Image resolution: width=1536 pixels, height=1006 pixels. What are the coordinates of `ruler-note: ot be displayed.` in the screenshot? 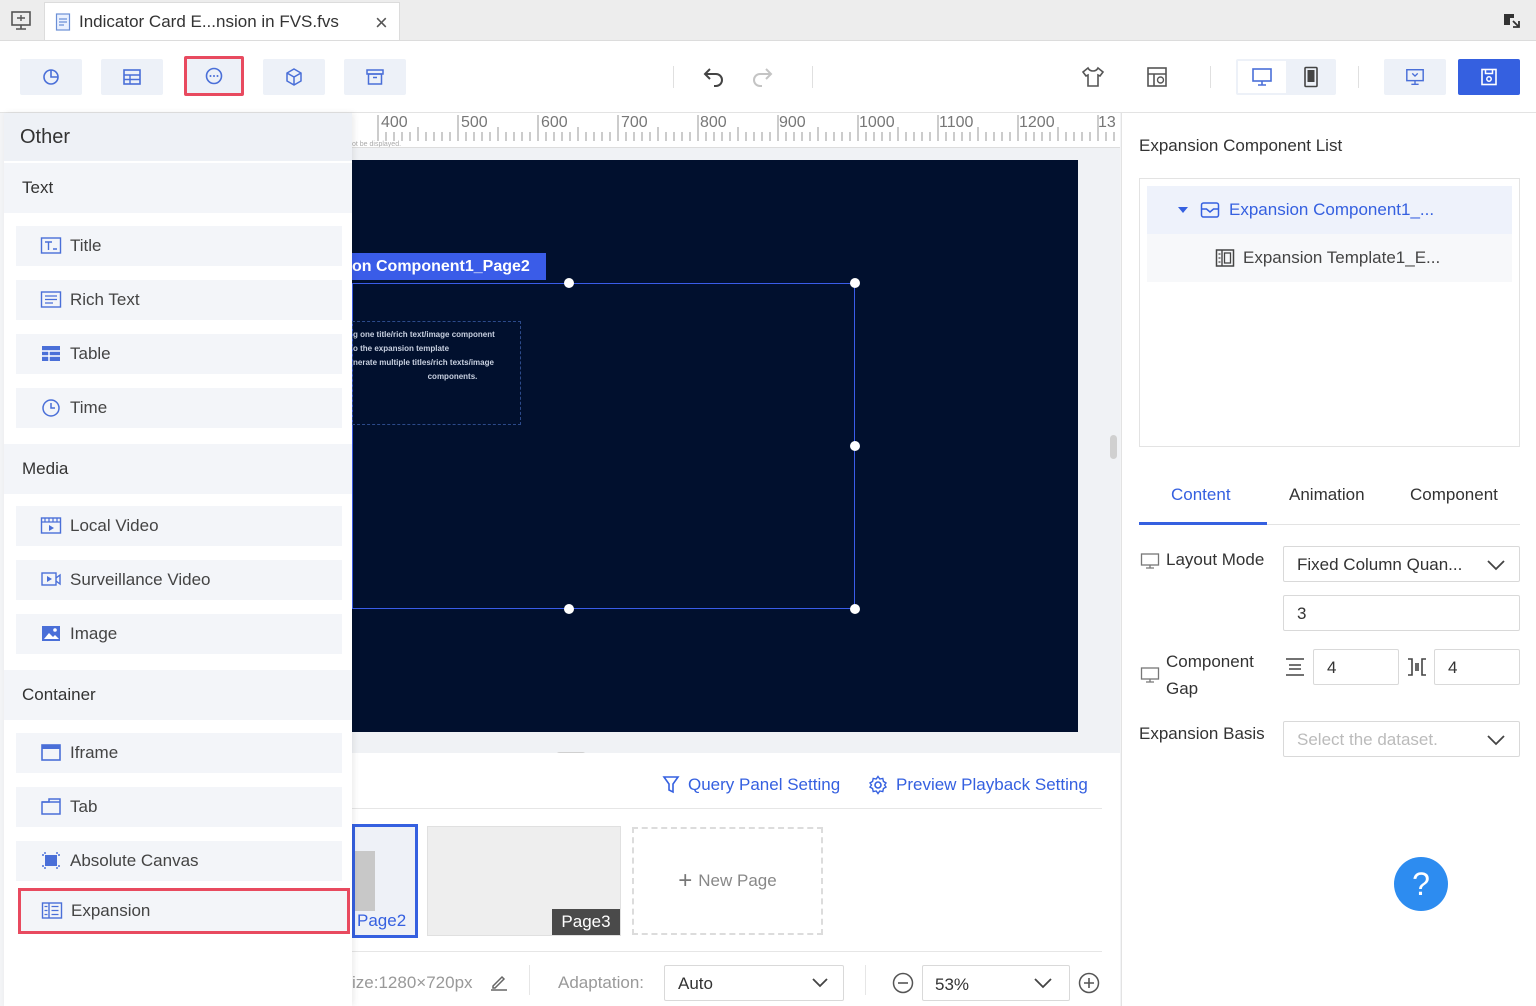 It's located at (377, 144).